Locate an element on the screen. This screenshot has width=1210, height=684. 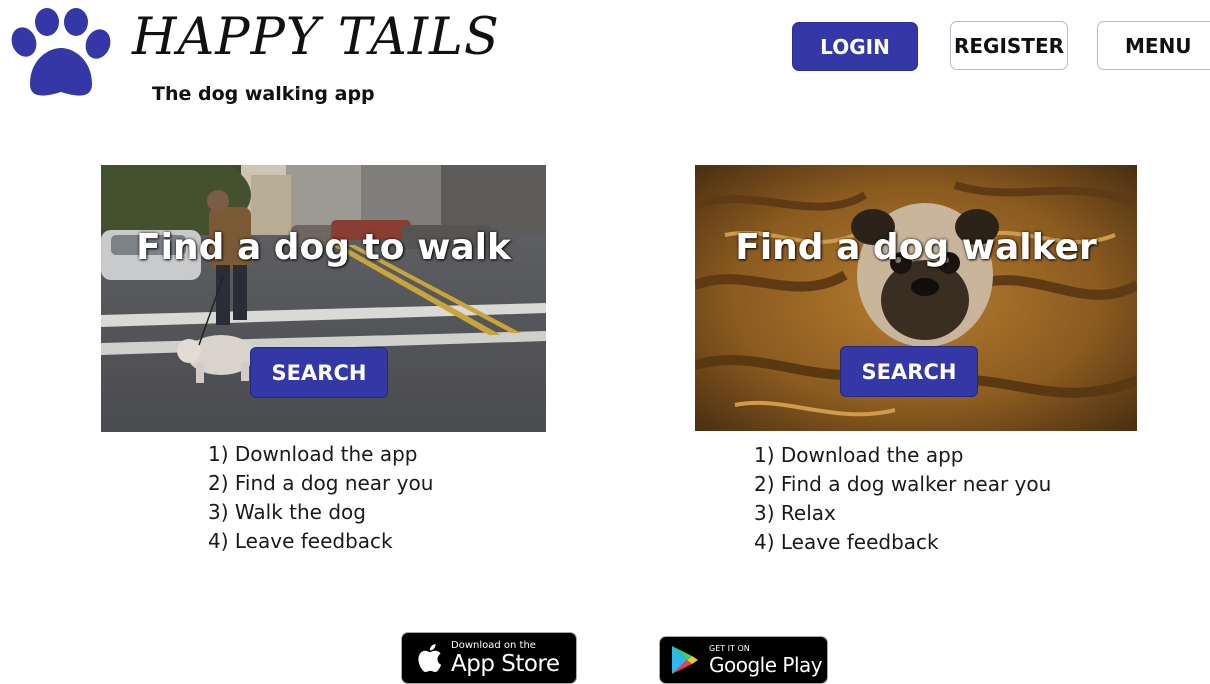
app-store-badge: Download on the App Store is located at coordinates (489, 658).